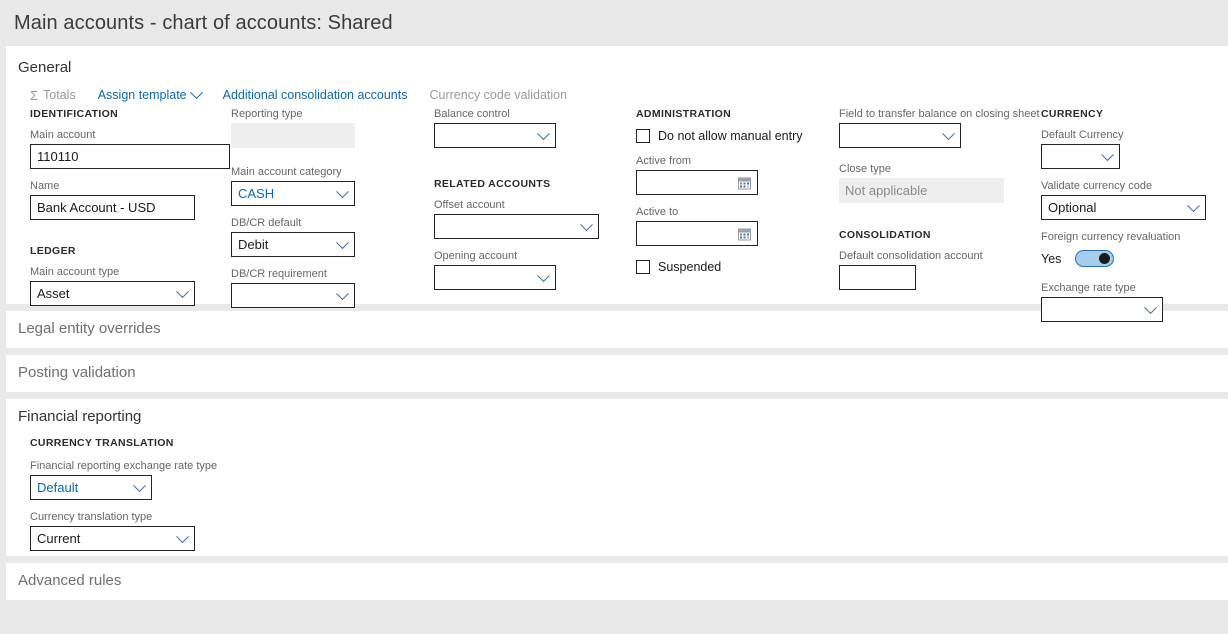 The height and width of the screenshot is (634, 1228). Describe the element at coordinates (142, 95) in the screenshot. I see `toolbar-assign-template-label: Assign template` at that location.